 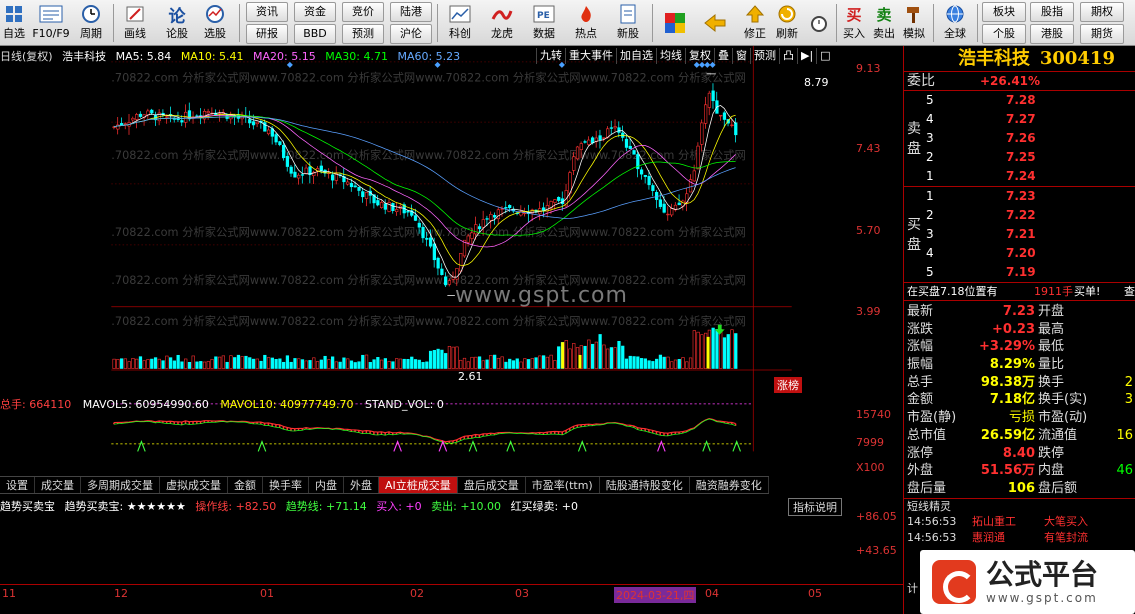 I want to click on buy-button: 买 买入, so click(x=854, y=23).